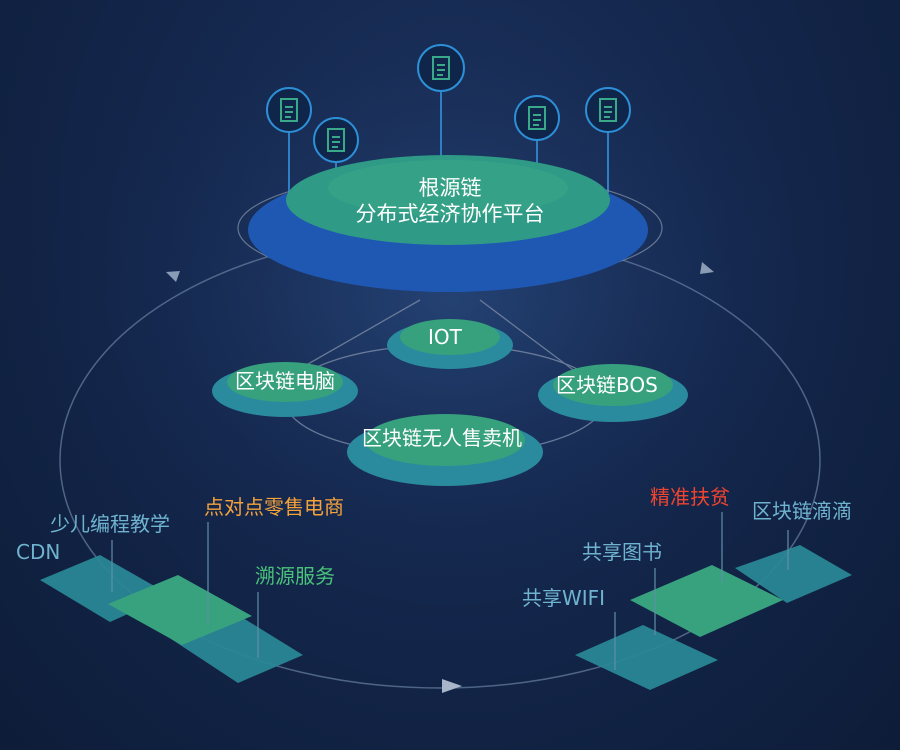  Describe the element at coordinates (38, 552) in the screenshot. I see `label-cdn: CDN` at that location.